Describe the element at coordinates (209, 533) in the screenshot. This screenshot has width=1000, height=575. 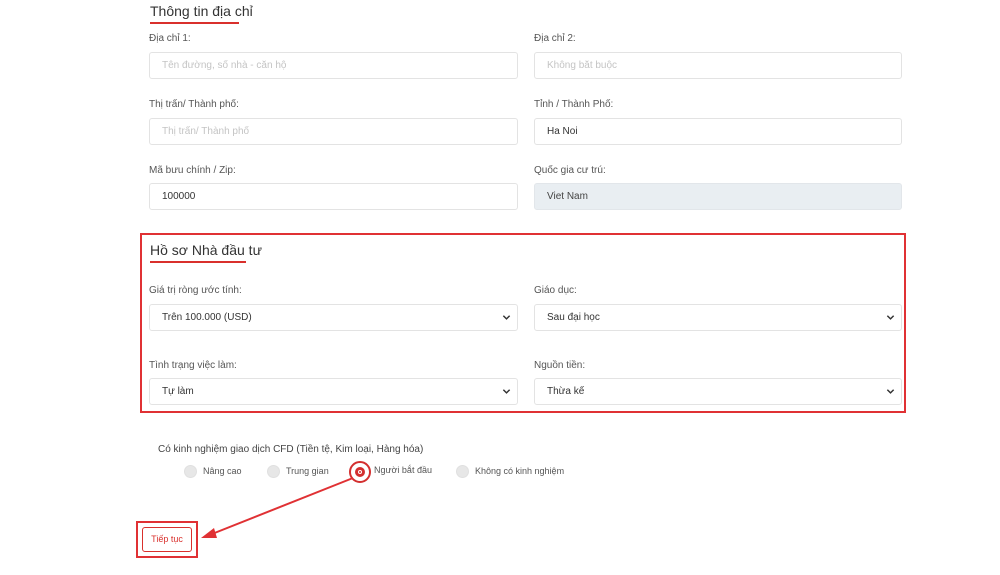
I see `arrow-head` at that location.